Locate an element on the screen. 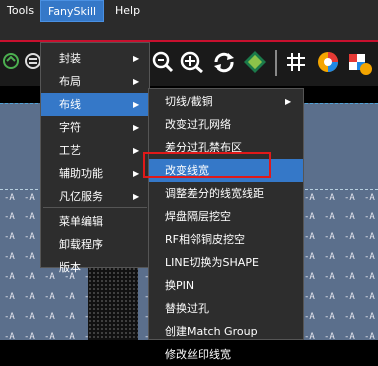 Image resolution: width=378 pixels, height=366 pixels. menu1-item-7: 菜单编辑 is located at coordinates (95, 221).